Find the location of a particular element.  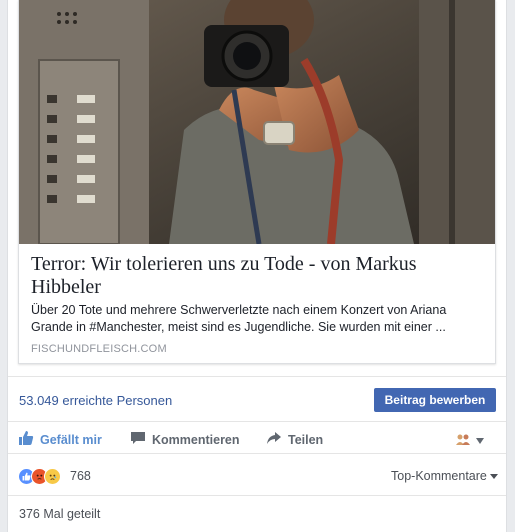

comment-label: Kommentieren is located at coordinates (196, 439).